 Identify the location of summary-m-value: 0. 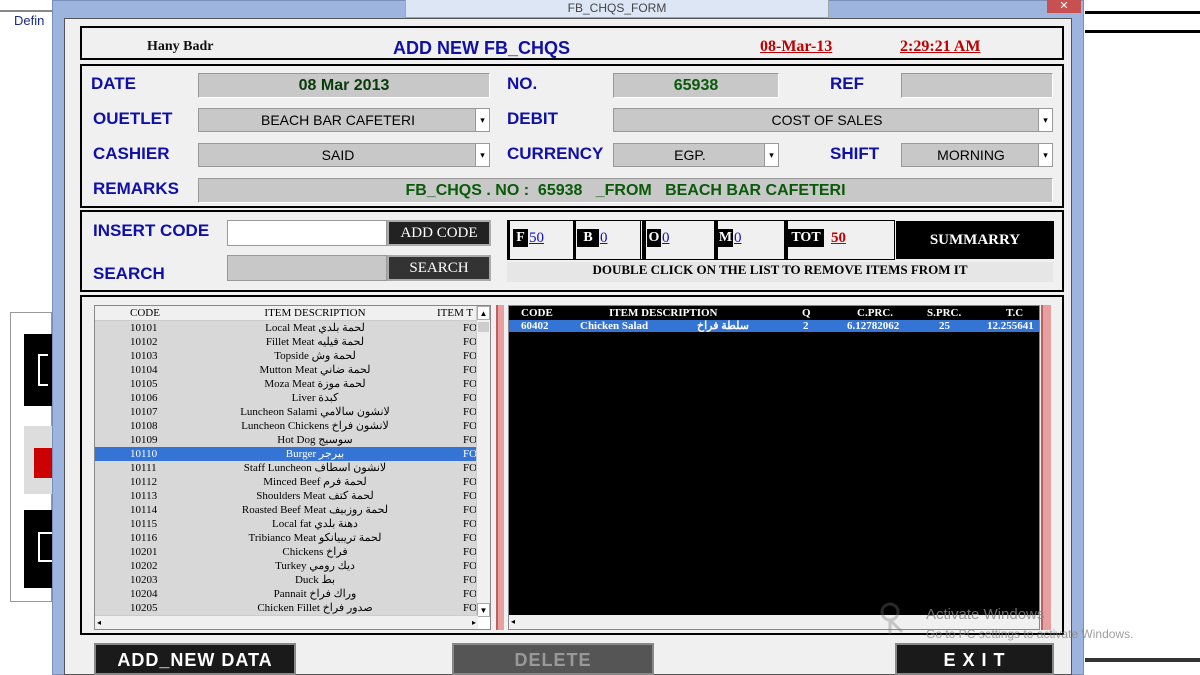
(738, 238).